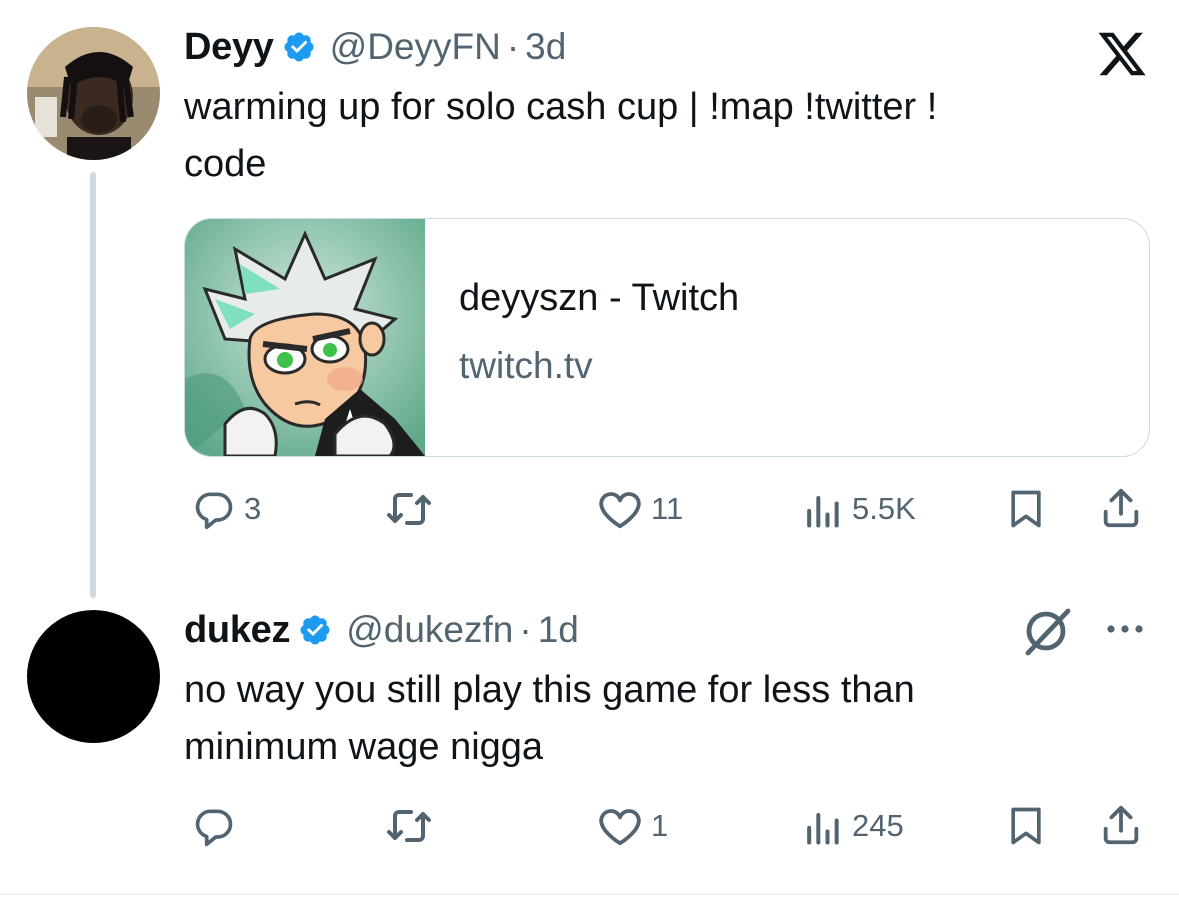 The width and height of the screenshot is (1179, 907). What do you see at coordinates (253, 508) in the screenshot?
I see `reply-count: 3` at bounding box center [253, 508].